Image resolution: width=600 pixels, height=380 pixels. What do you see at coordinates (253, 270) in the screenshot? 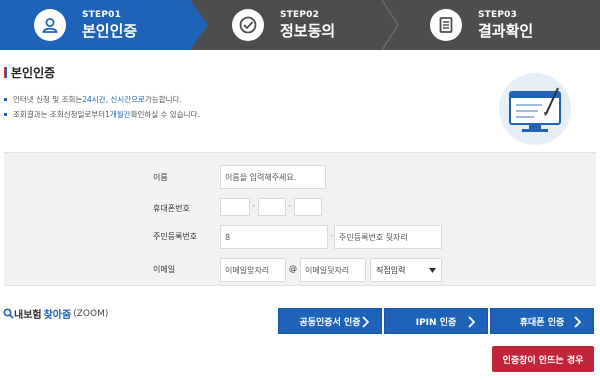
I see `email-local-input: 이메일앞자리` at bounding box center [253, 270].